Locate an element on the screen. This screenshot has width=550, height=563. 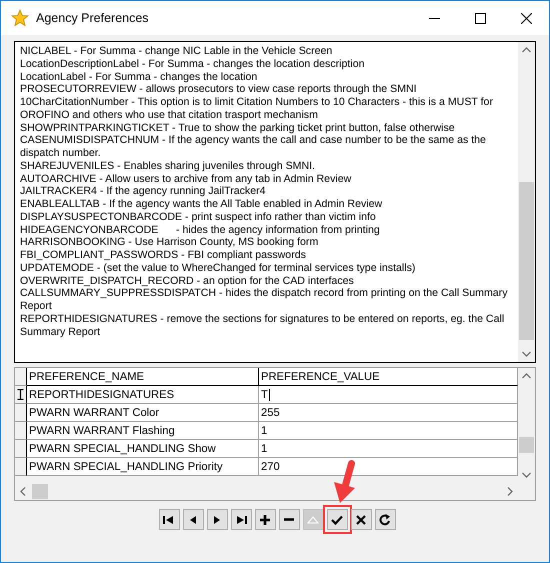
description-line: NICLABEL - For Summa - change NIC Lable in the Vehicle Screen is located at coordinates (177, 51).